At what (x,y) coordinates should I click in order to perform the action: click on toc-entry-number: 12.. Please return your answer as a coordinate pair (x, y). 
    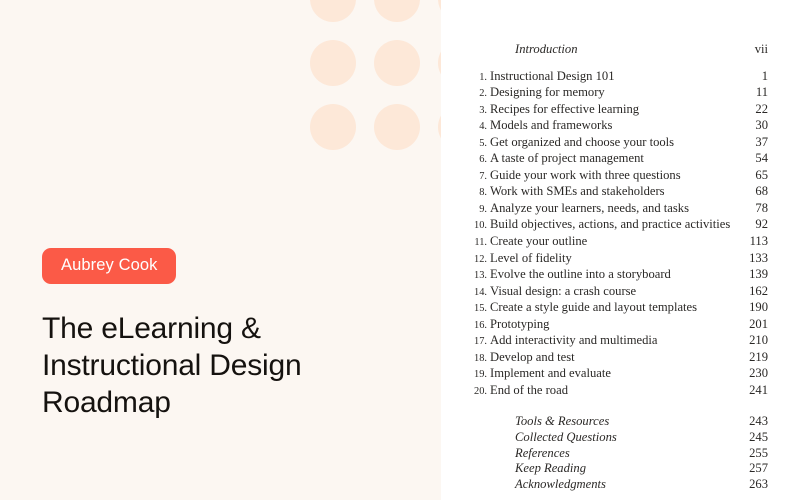
    Looking at the image, I should click on (480, 259).